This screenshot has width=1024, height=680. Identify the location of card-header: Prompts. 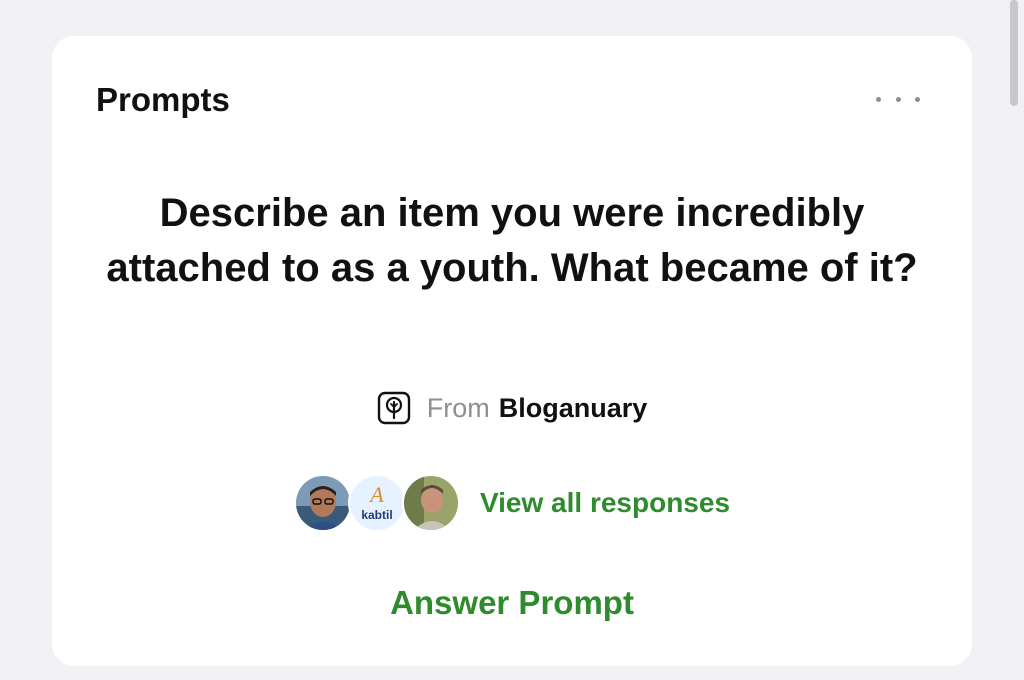
(512, 100).